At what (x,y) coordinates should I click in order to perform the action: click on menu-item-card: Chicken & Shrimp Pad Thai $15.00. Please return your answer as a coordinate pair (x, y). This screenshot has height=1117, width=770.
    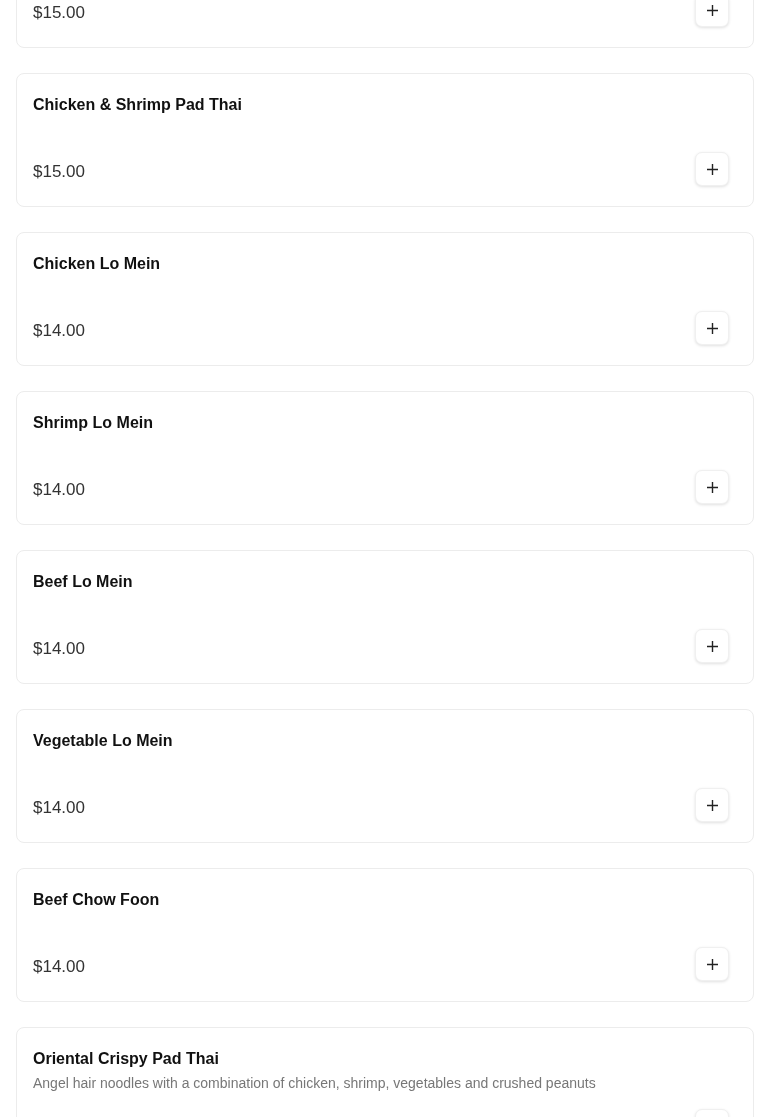
    Looking at the image, I should click on (385, 140).